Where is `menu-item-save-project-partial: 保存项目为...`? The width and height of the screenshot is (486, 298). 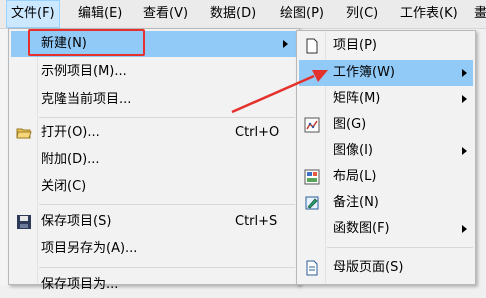
menu-item-save-project-partial: 保存项目为... is located at coordinates (154, 285).